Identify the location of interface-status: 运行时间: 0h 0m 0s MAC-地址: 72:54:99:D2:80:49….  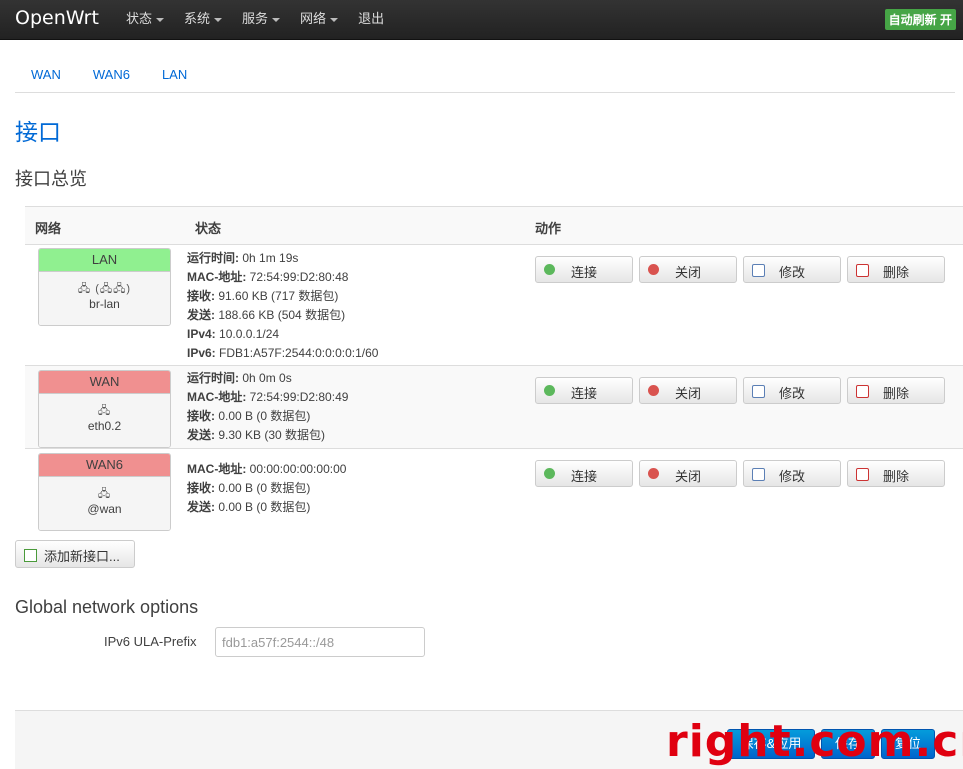
(267, 407).